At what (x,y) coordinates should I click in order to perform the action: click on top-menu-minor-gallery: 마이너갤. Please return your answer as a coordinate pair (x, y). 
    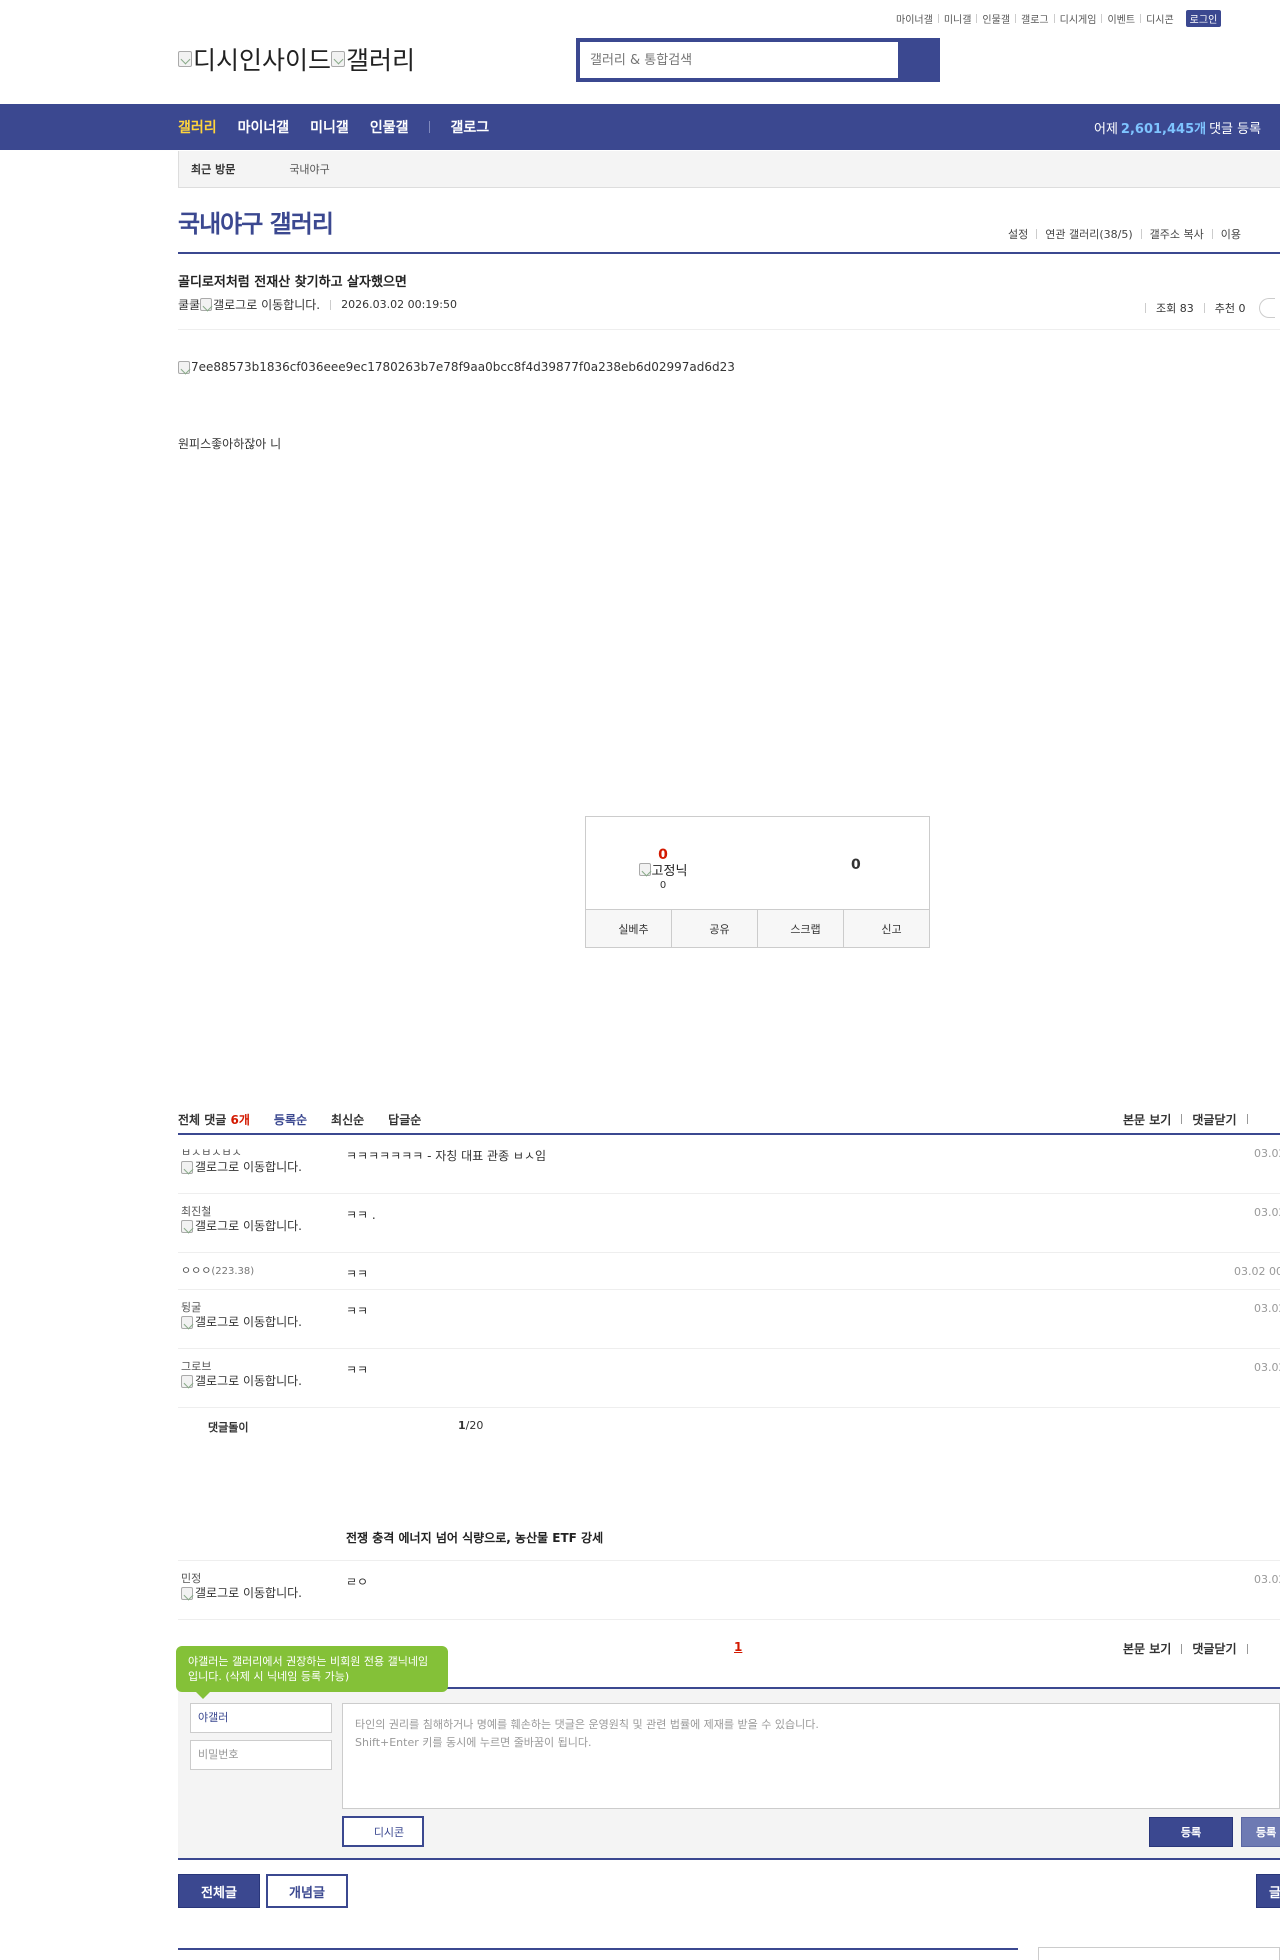
    Looking at the image, I should click on (914, 18).